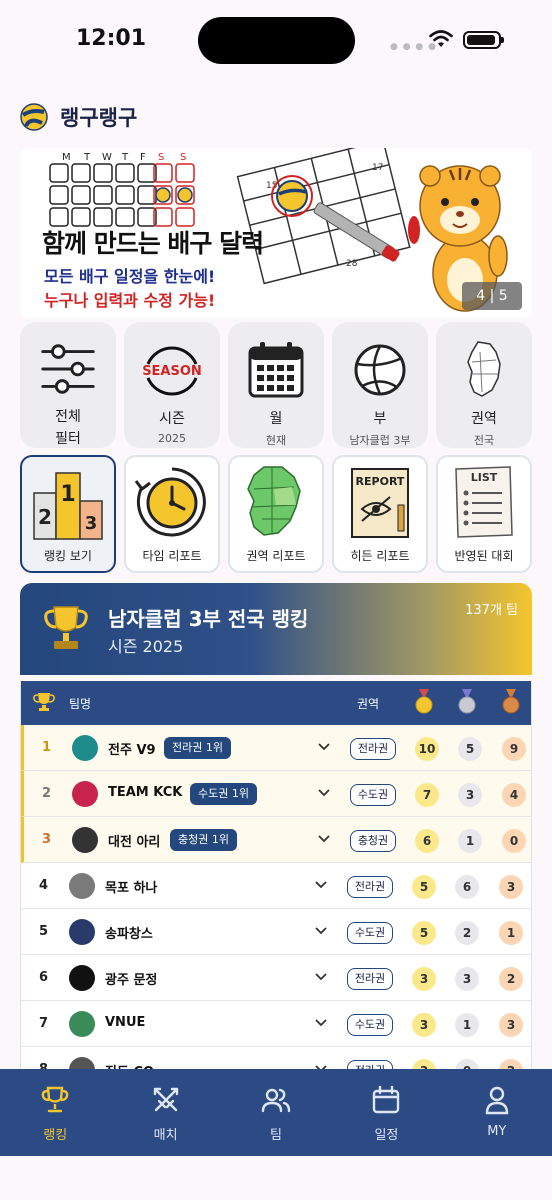 This screenshot has width=552, height=1200. What do you see at coordinates (172, 556) in the screenshot?
I see `time-report-label: 타임 리포트` at bounding box center [172, 556].